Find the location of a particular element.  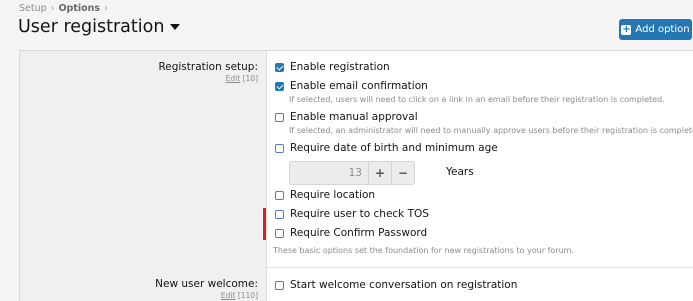

section-divider is located at coordinates (479, 267).